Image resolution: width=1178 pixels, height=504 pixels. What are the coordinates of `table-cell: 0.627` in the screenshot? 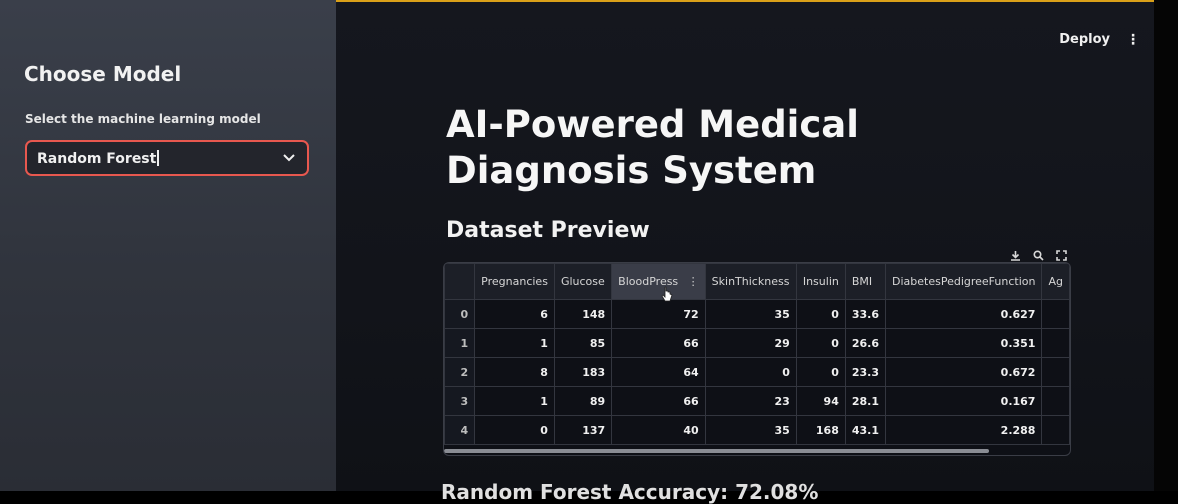 It's located at (963, 314).